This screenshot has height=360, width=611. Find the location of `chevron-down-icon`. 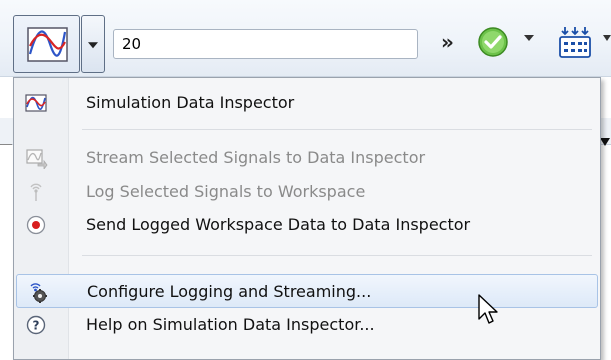

chevron-down-icon is located at coordinates (93, 45).